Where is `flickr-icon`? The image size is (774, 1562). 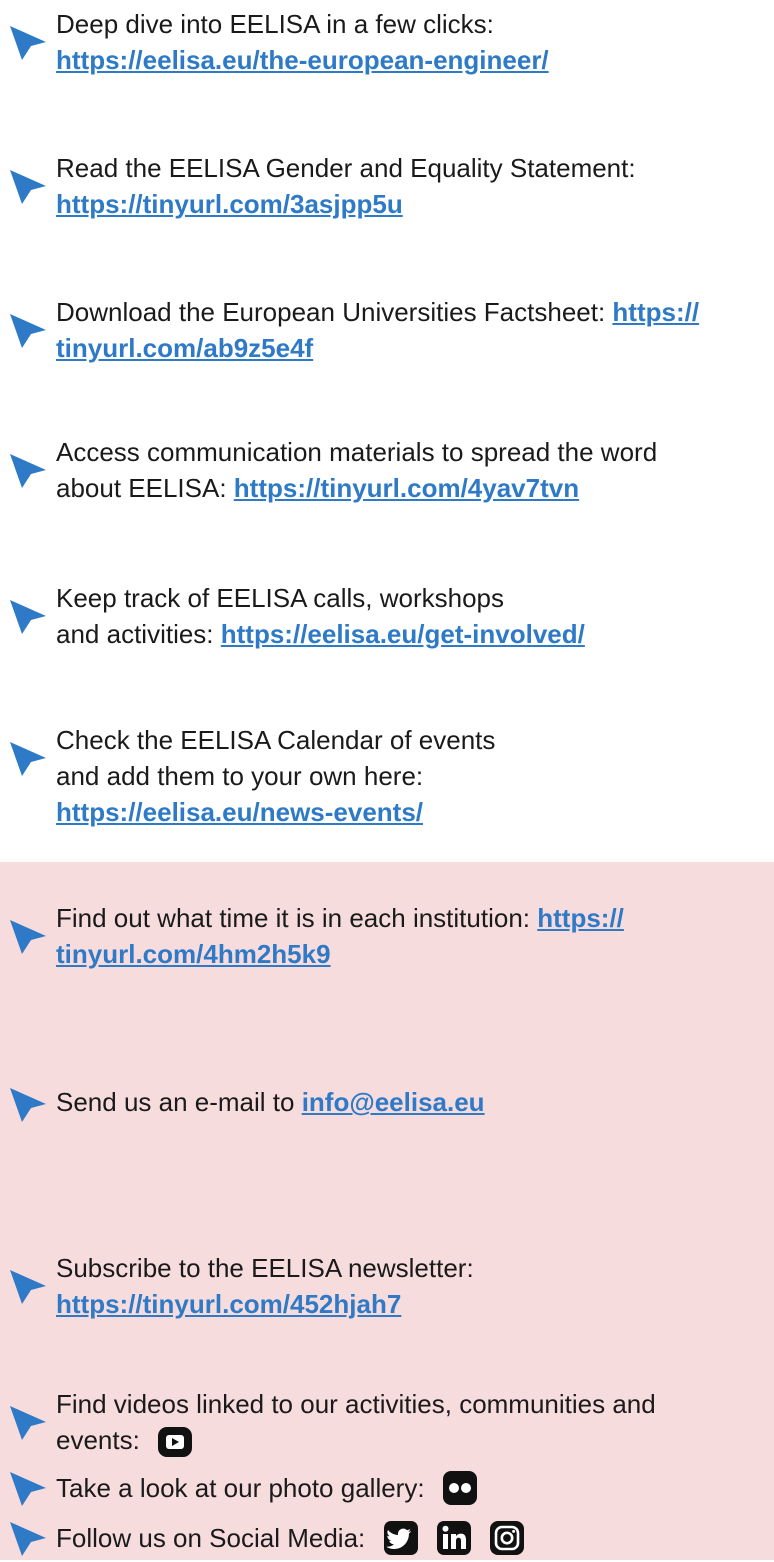 flickr-icon is located at coordinates (460, 1488).